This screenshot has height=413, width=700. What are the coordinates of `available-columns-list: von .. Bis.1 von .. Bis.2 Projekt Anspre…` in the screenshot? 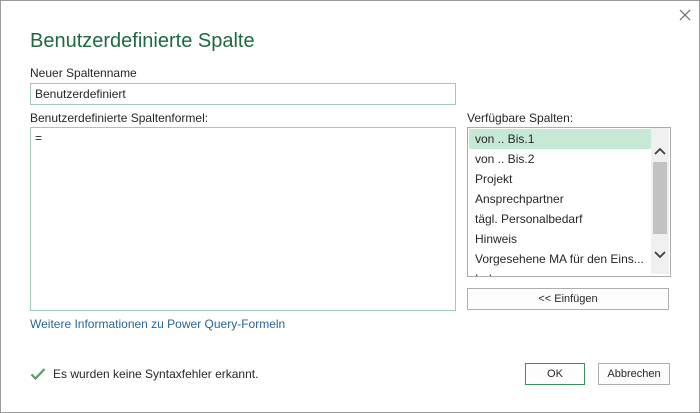 It's located at (569, 202).